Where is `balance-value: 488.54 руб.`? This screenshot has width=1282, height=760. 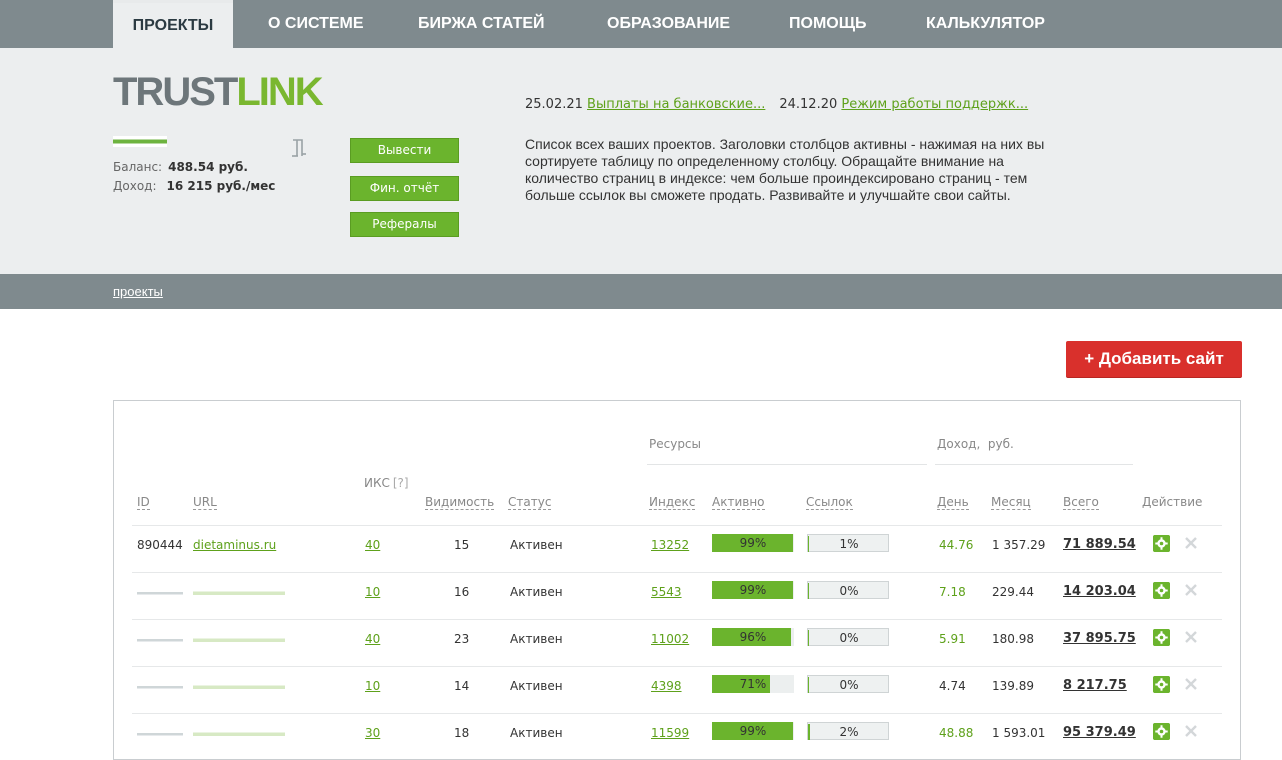 balance-value: 488.54 руб. is located at coordinates (208, 167).